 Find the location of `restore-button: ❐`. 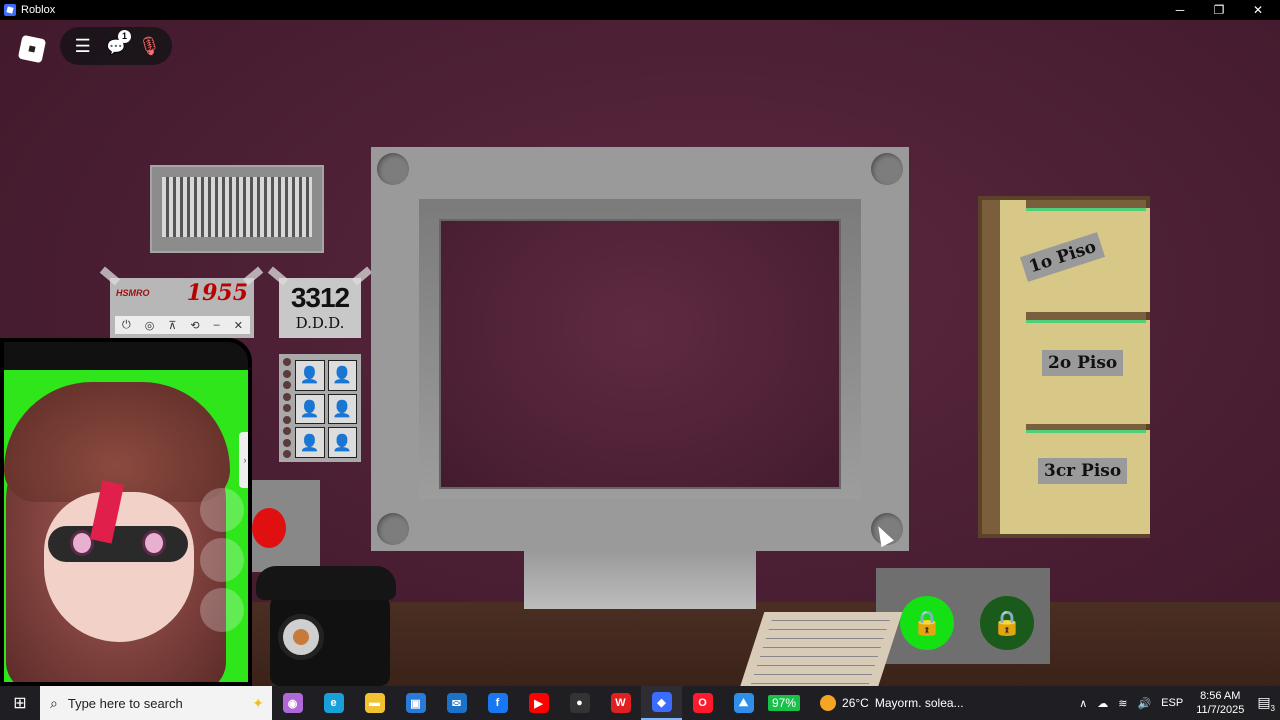

restore-button: ❐ is located at coordinates (1219, 10).